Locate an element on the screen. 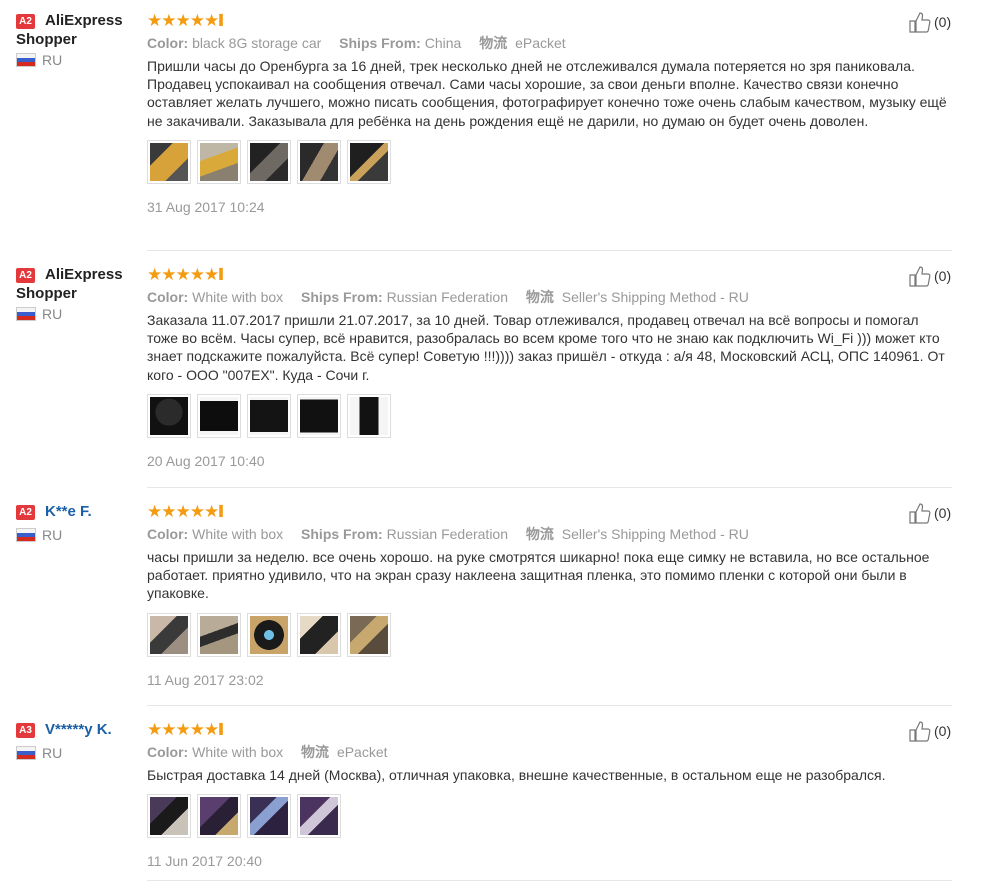 This screenshot has height=882, width=988. reviewer-name: K**e F. is located at coordinates (93, 511).